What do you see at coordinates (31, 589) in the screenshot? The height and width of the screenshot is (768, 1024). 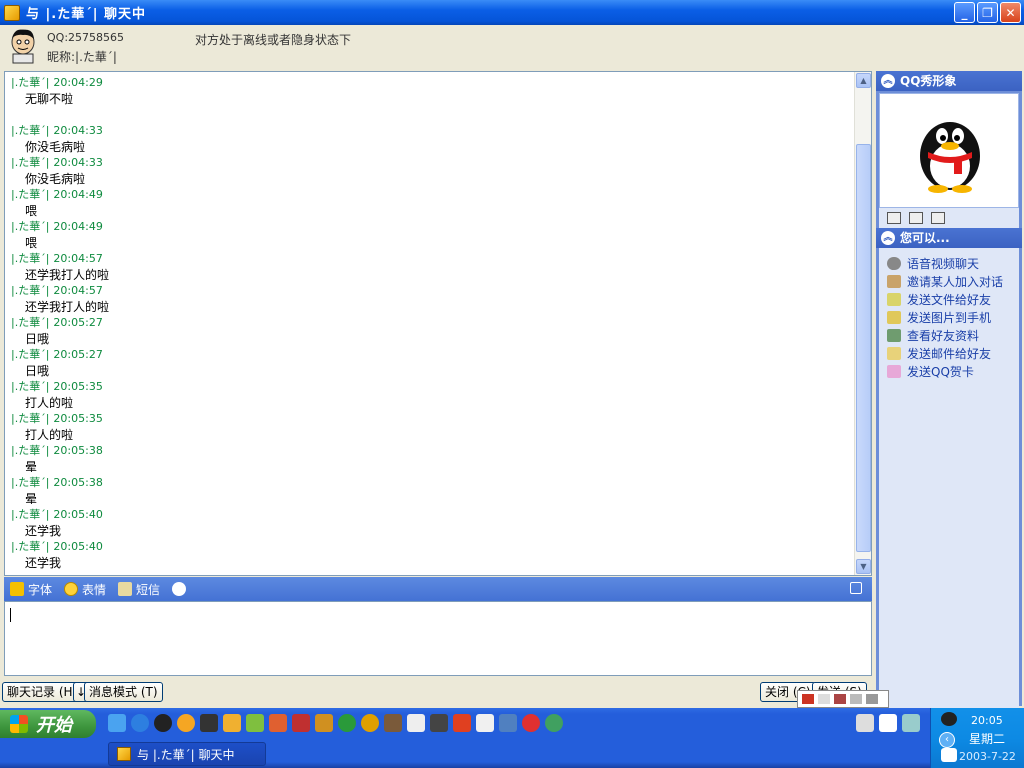 I see `font-button: 字体` at bounding box center [31, 589].